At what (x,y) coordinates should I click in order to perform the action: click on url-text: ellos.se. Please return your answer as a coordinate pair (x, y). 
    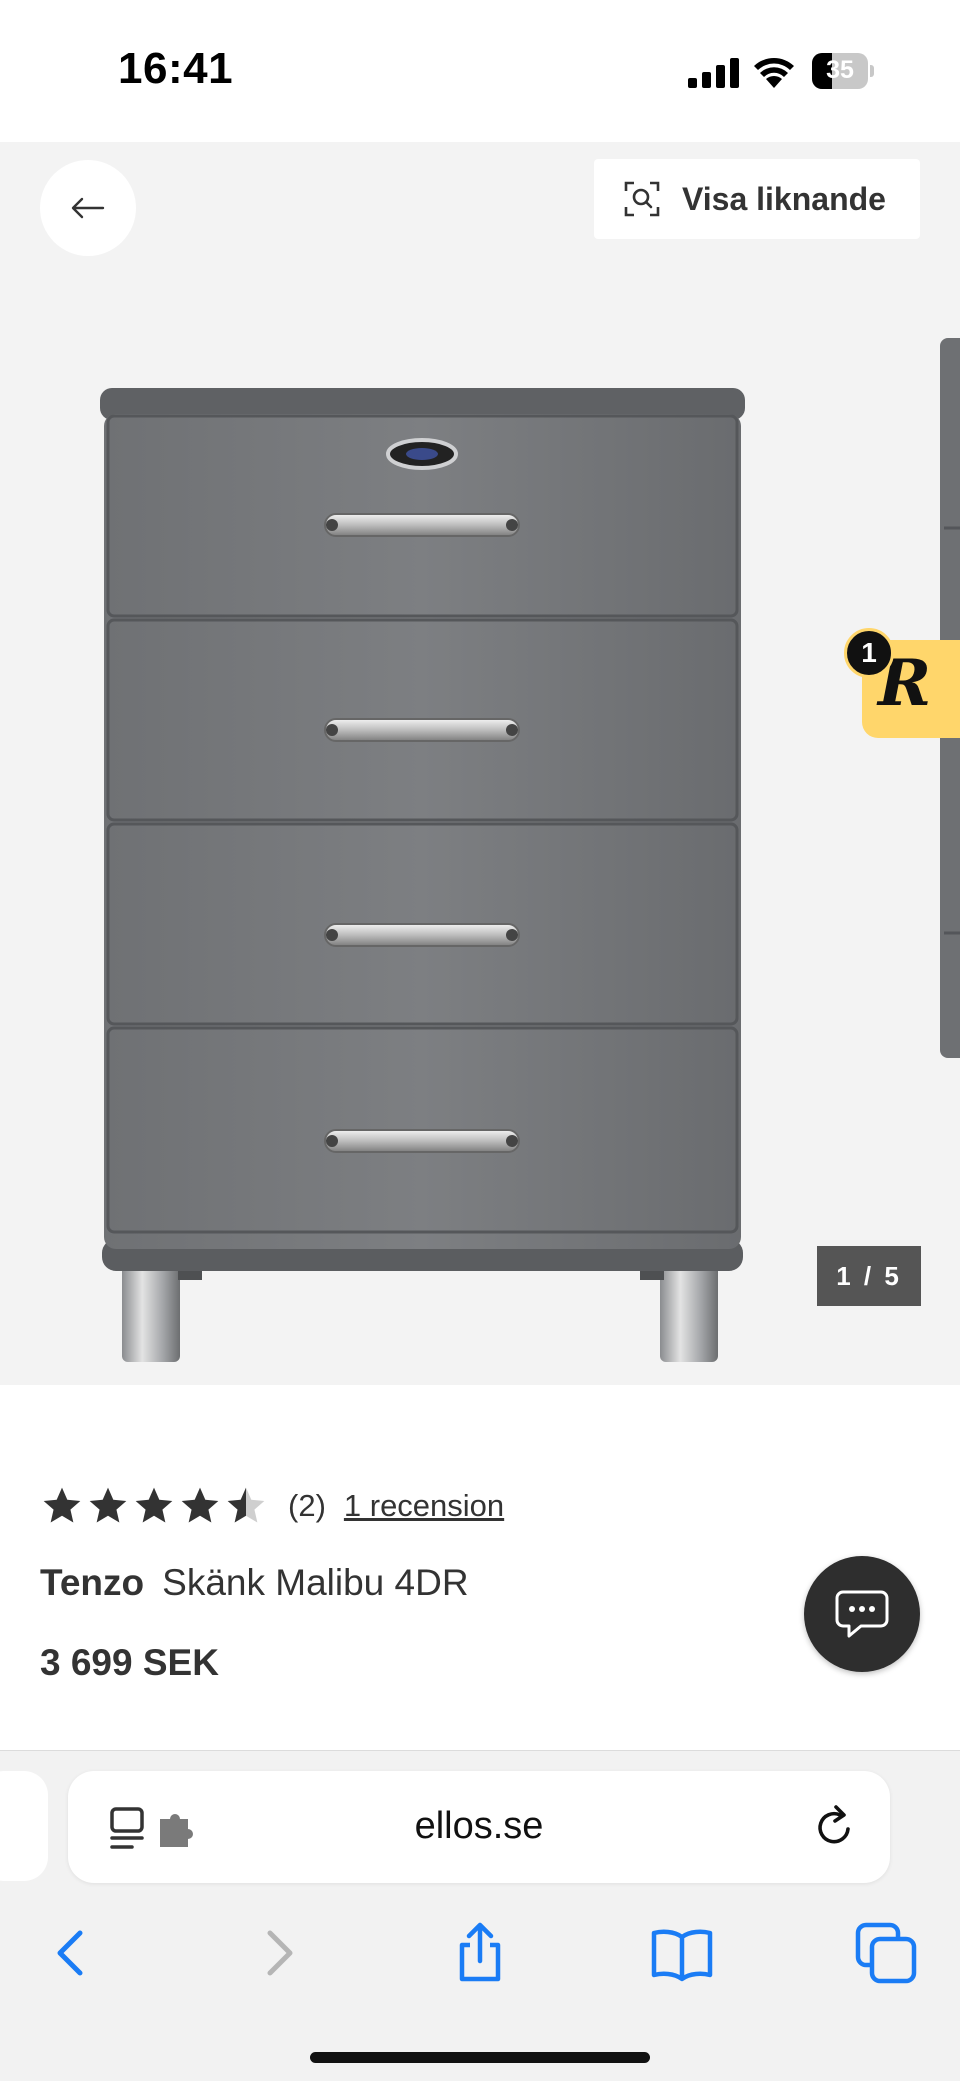
    Looking at the image, I should click on (479, 1826).